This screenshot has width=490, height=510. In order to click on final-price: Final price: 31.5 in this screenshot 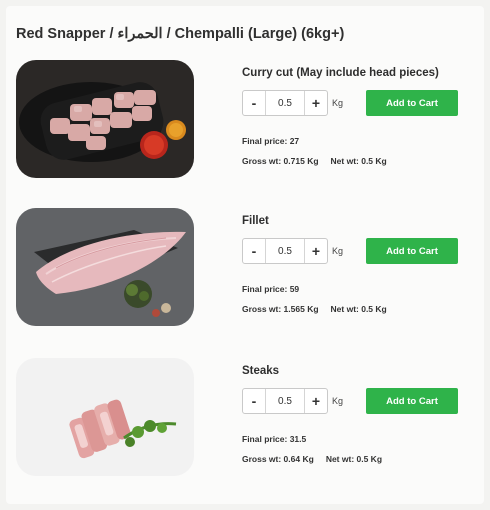, I will do `click(274, 439)`.